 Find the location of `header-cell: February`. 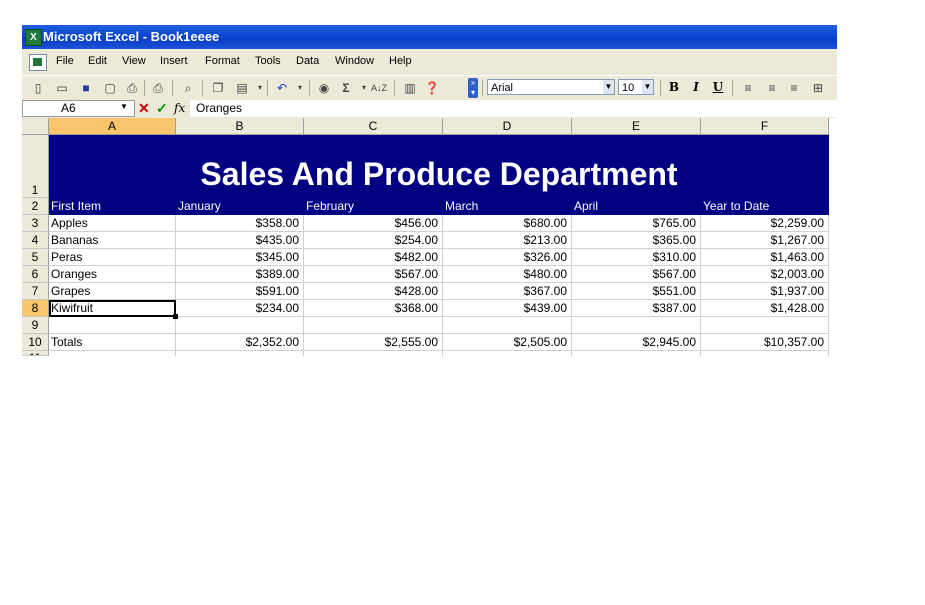

header-cell: February is located at coordinates (373, 206).